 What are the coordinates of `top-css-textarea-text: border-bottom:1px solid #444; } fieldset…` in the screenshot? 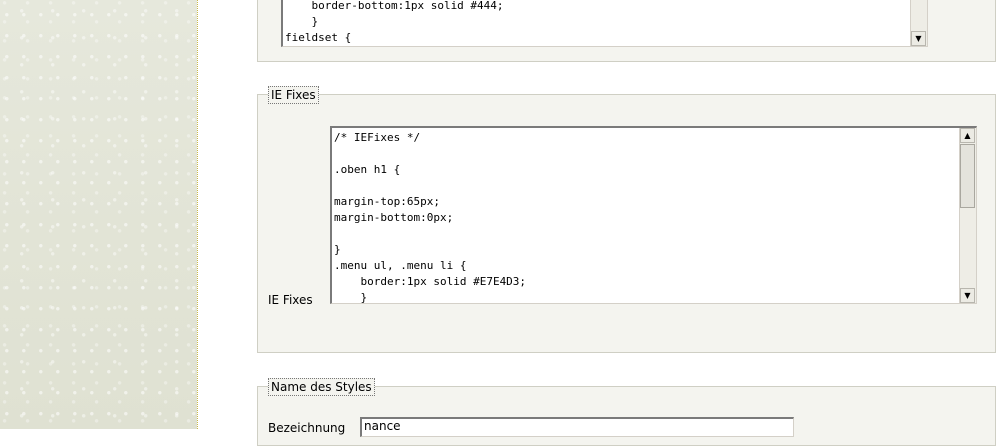 It's located at (394, 22).